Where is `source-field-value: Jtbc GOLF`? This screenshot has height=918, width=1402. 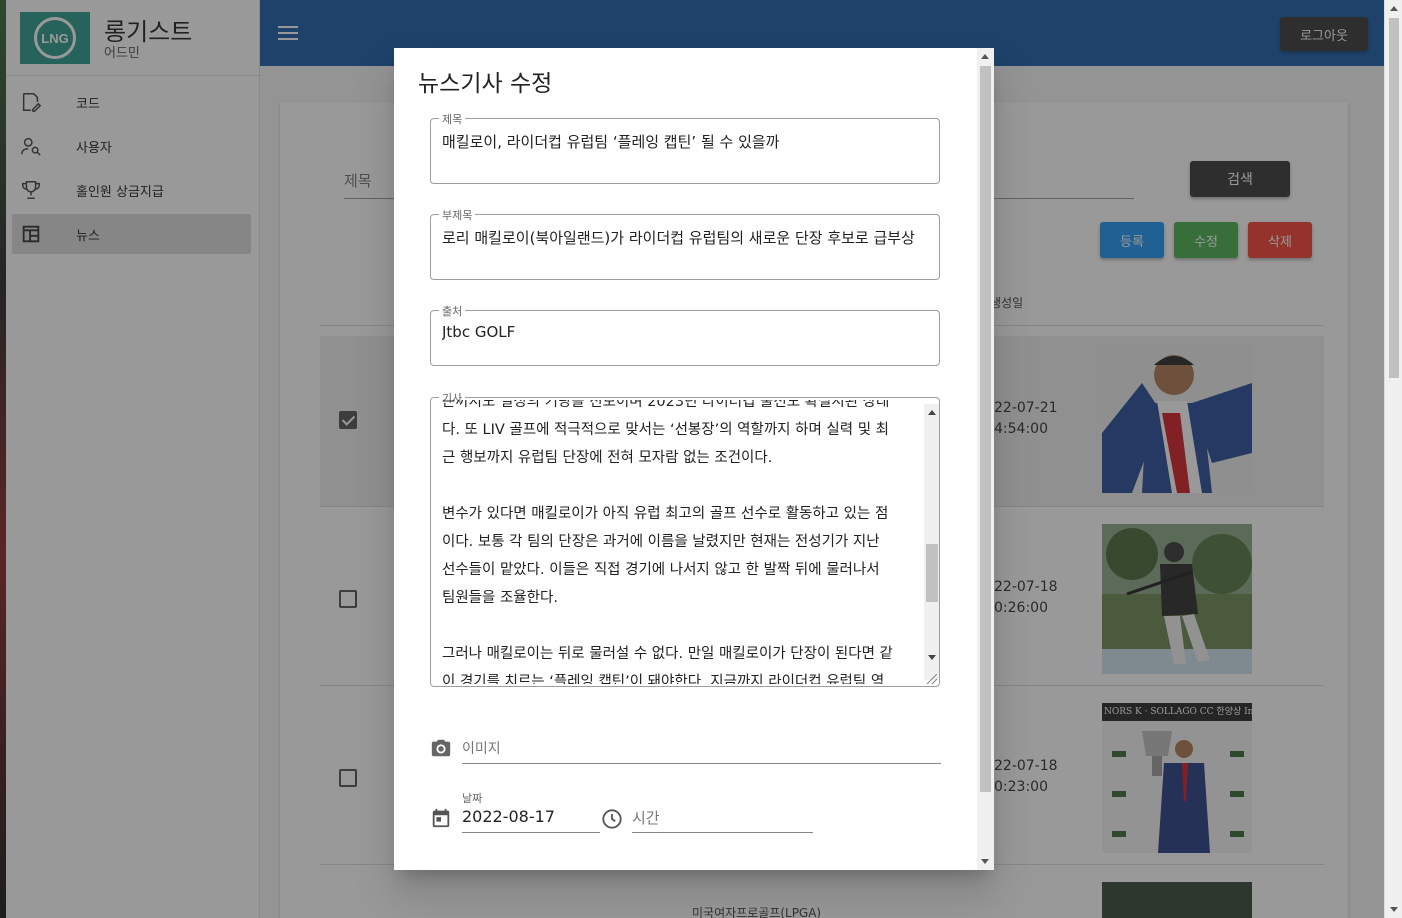 source-field-value: Jtbc GOLF is located at coordinates (685, 332).